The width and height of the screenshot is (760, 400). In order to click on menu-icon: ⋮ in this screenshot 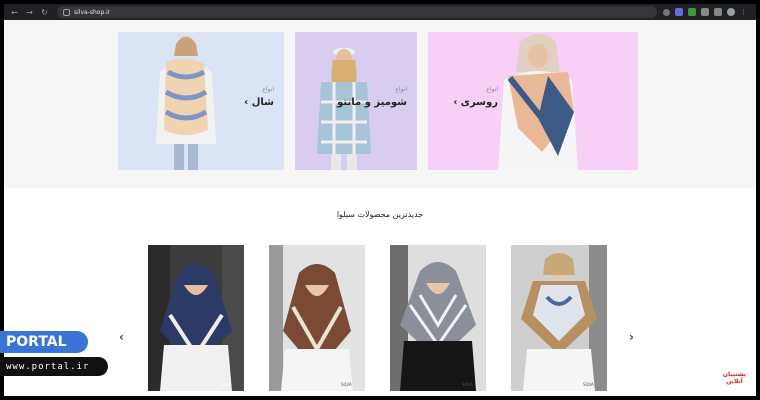, I will do `click(743, 12)`.